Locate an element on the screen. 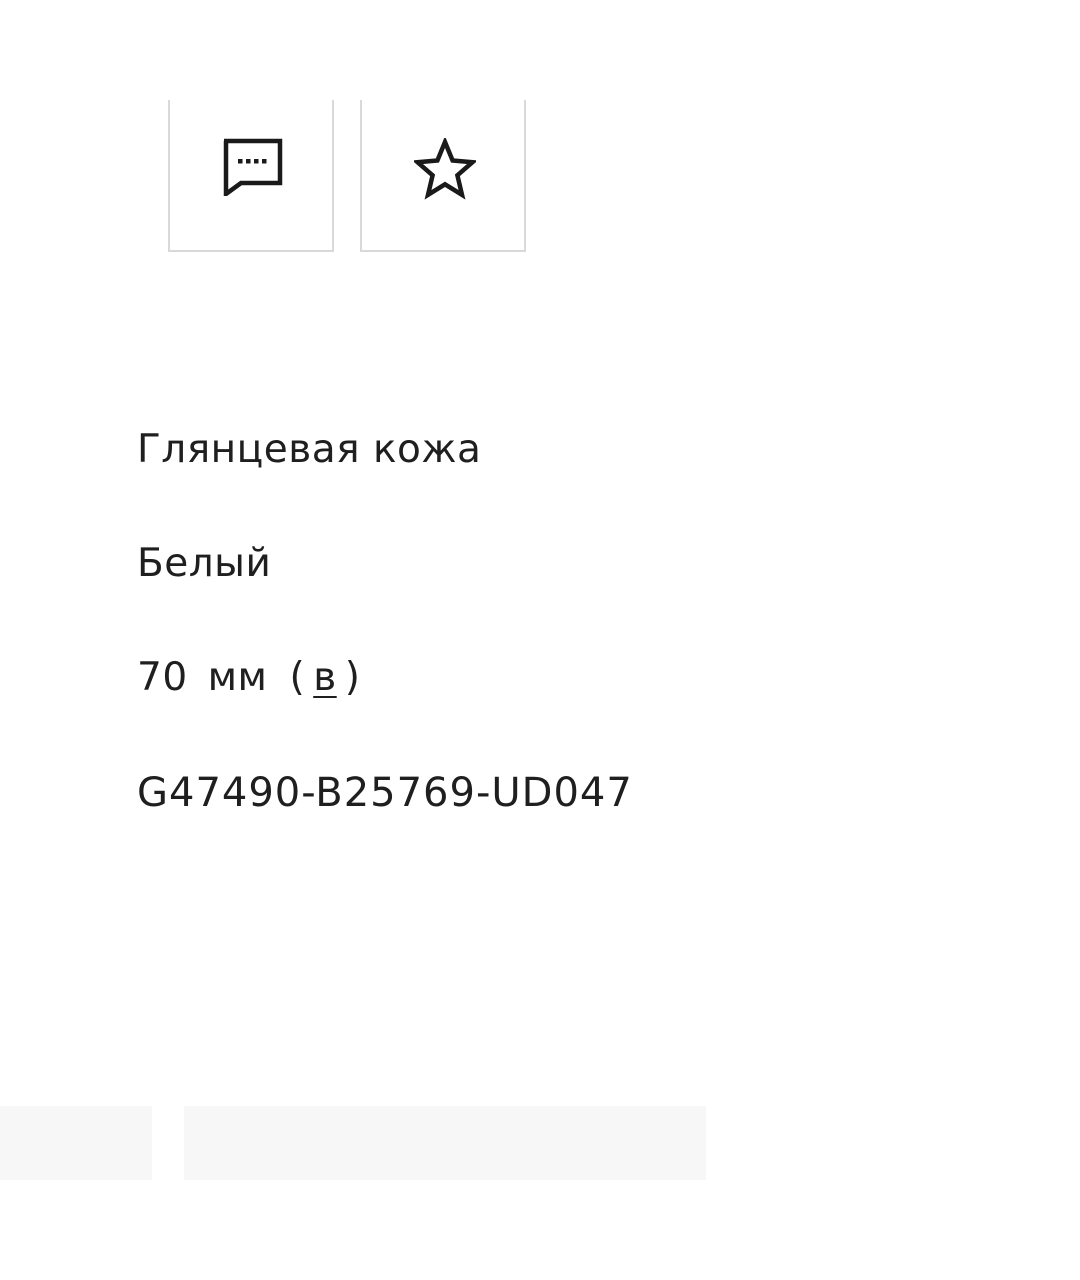 The image size is (1080, 1280). heel-height-unit: мм is located at coordinates (237, 677).